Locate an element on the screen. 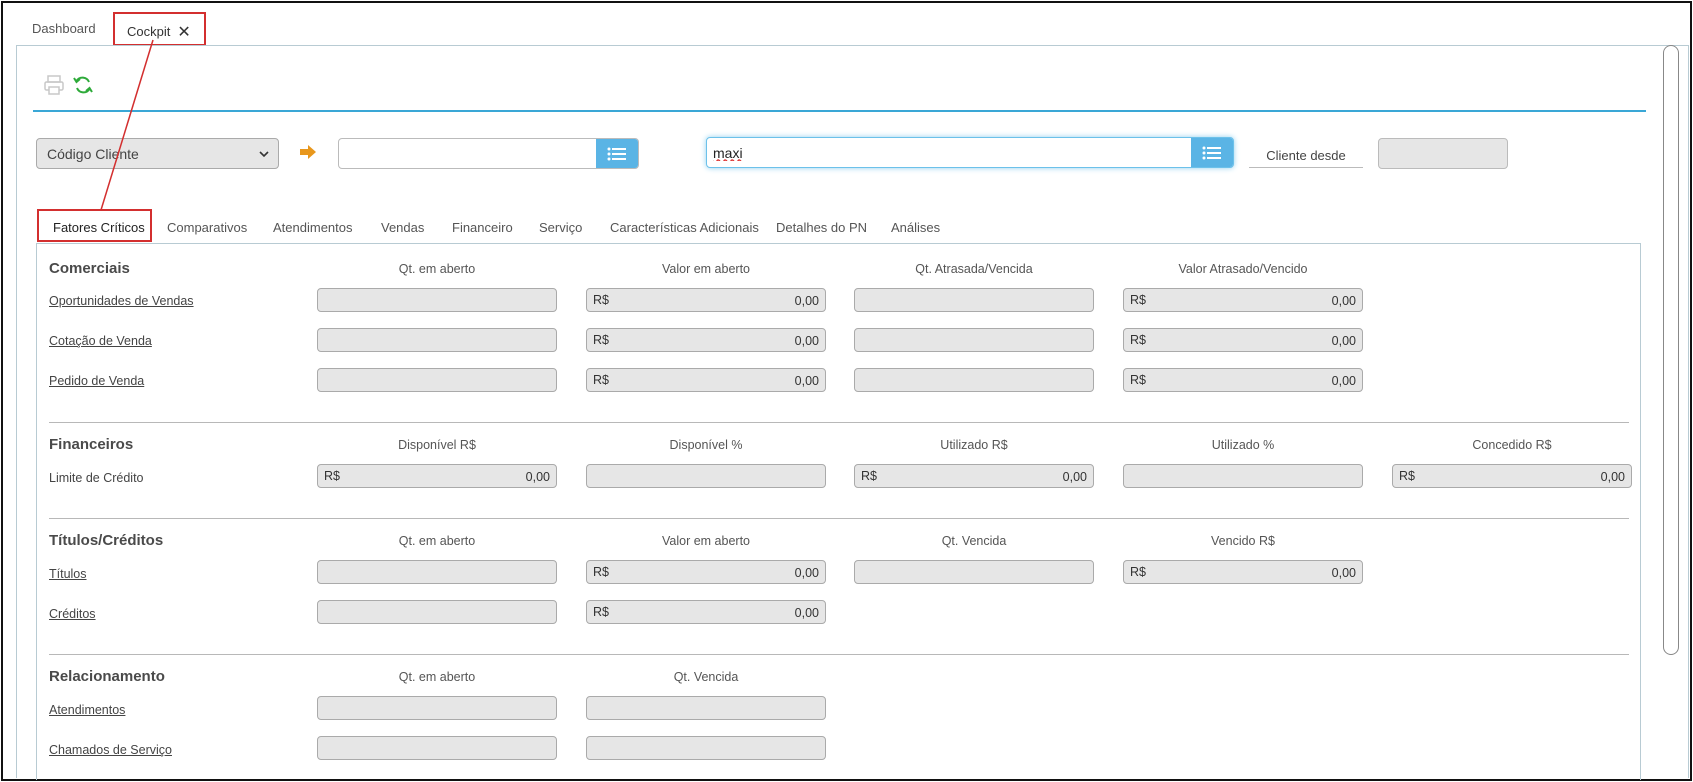 The image size is (1693, 782). field-utilizado: R$ 0,00 is located at coordinates (974, 476).